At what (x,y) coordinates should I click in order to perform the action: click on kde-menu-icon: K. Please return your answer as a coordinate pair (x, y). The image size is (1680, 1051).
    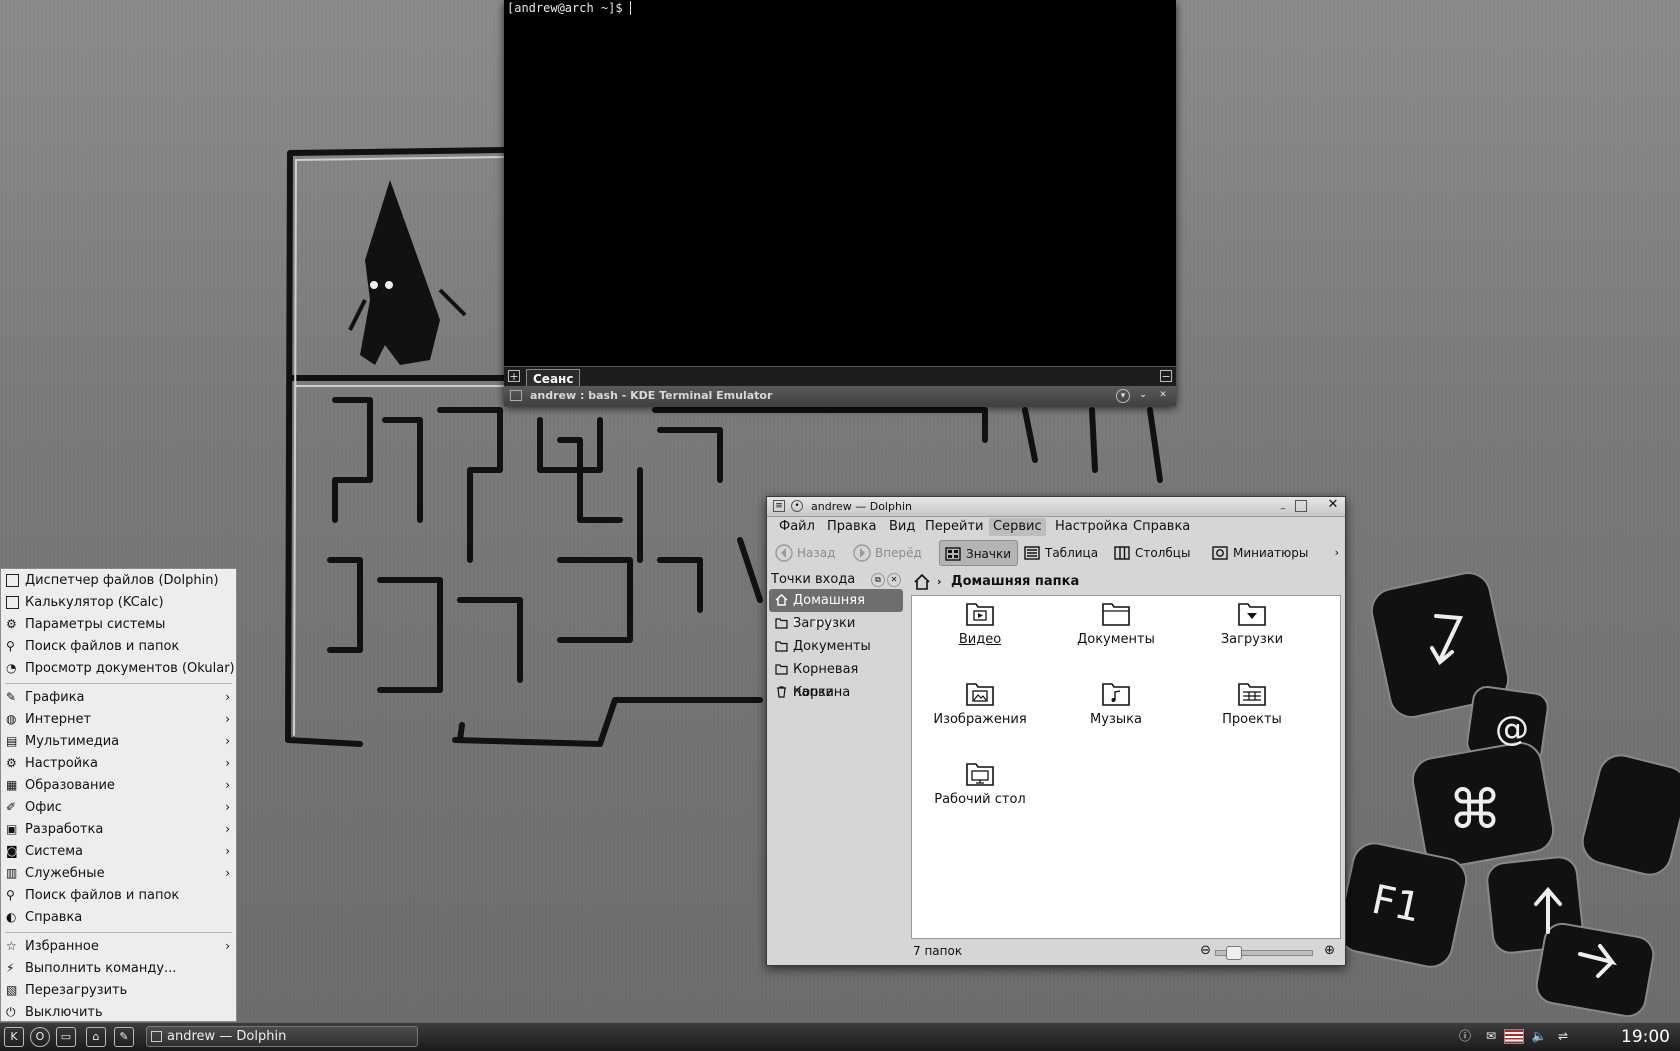
    Looking at the image, I should click on (14, 1037).